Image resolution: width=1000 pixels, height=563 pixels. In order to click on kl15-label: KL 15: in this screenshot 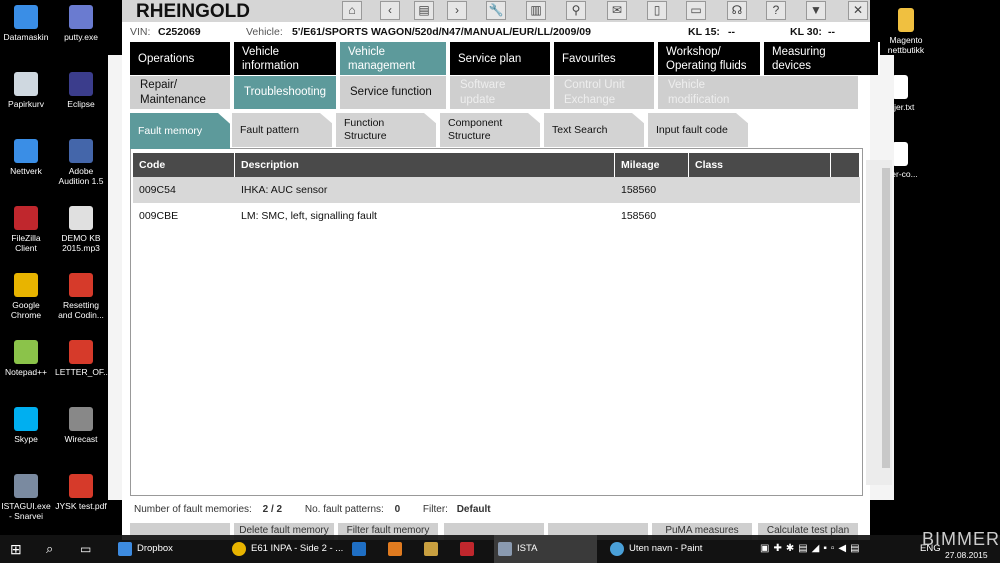, I will do `click(704, 32)`.